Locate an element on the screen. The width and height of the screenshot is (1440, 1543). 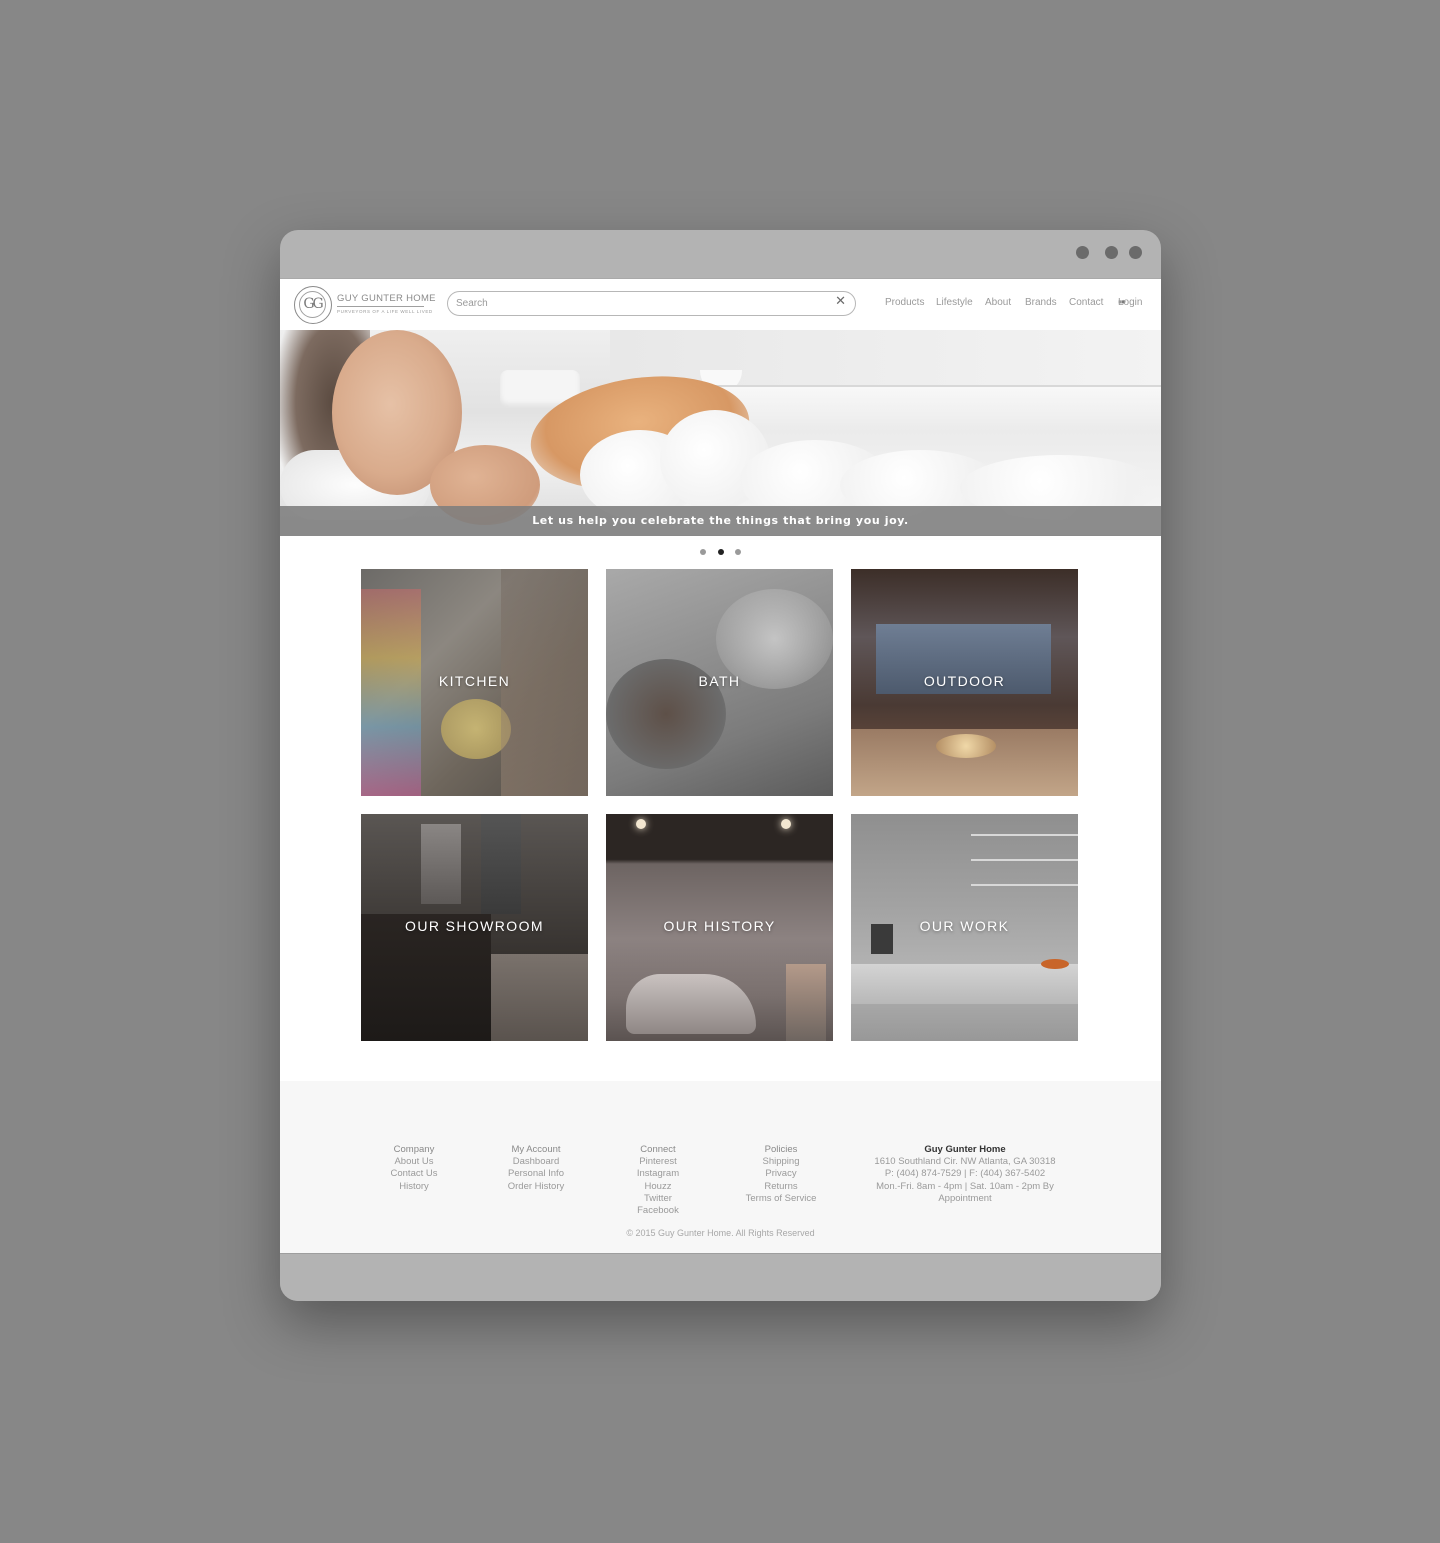
footer-link-privacy: Privacy is located at coordinates (781, 1174).